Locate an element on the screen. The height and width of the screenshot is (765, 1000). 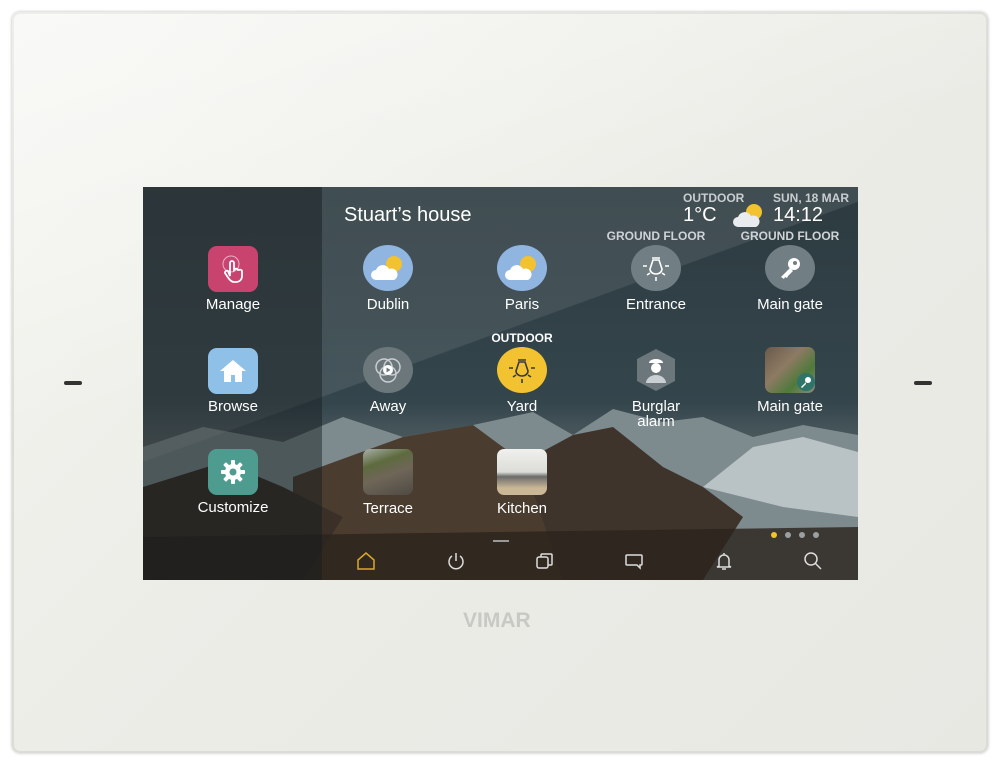
page-dot-active is located at coordinates (774, 535).